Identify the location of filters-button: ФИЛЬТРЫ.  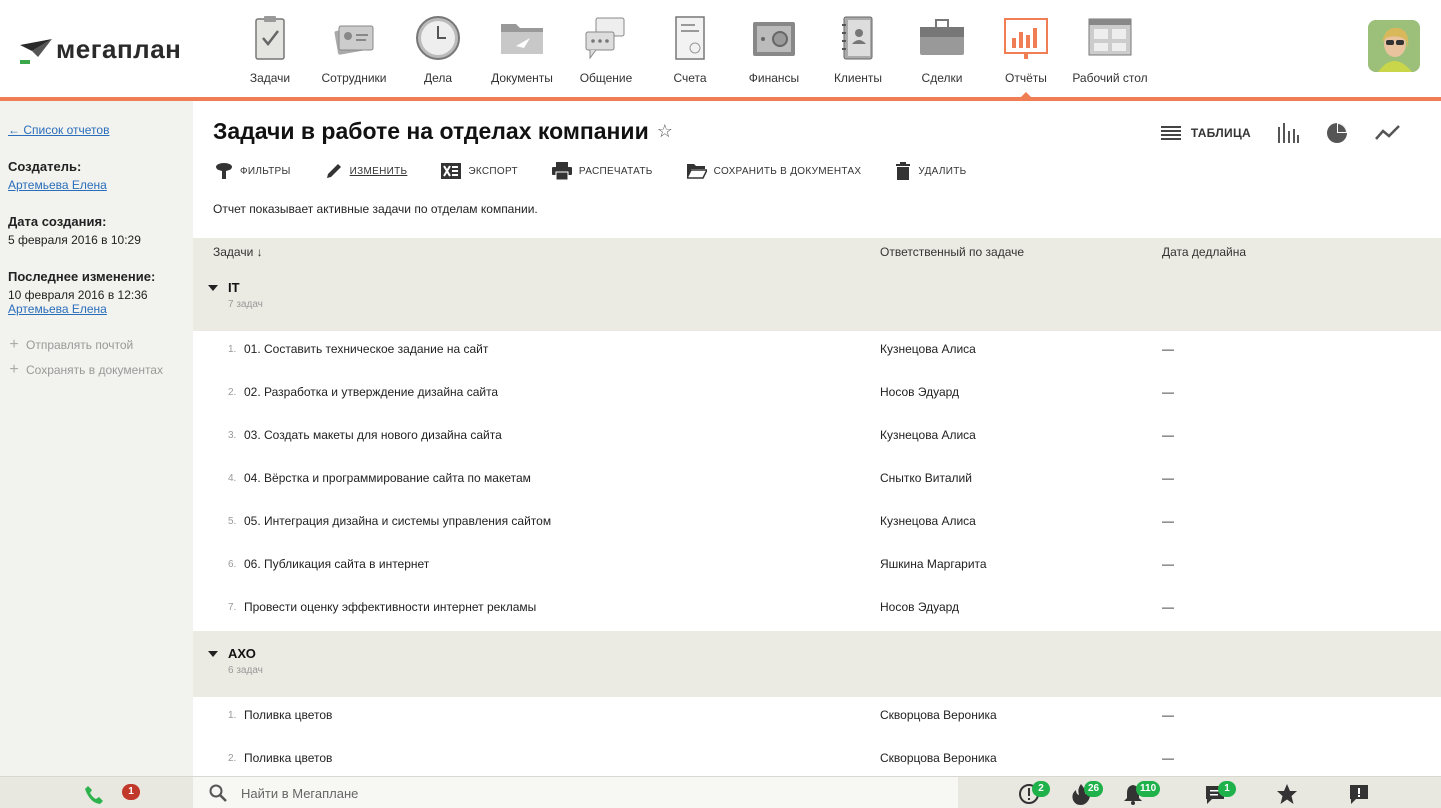
(253, 171).